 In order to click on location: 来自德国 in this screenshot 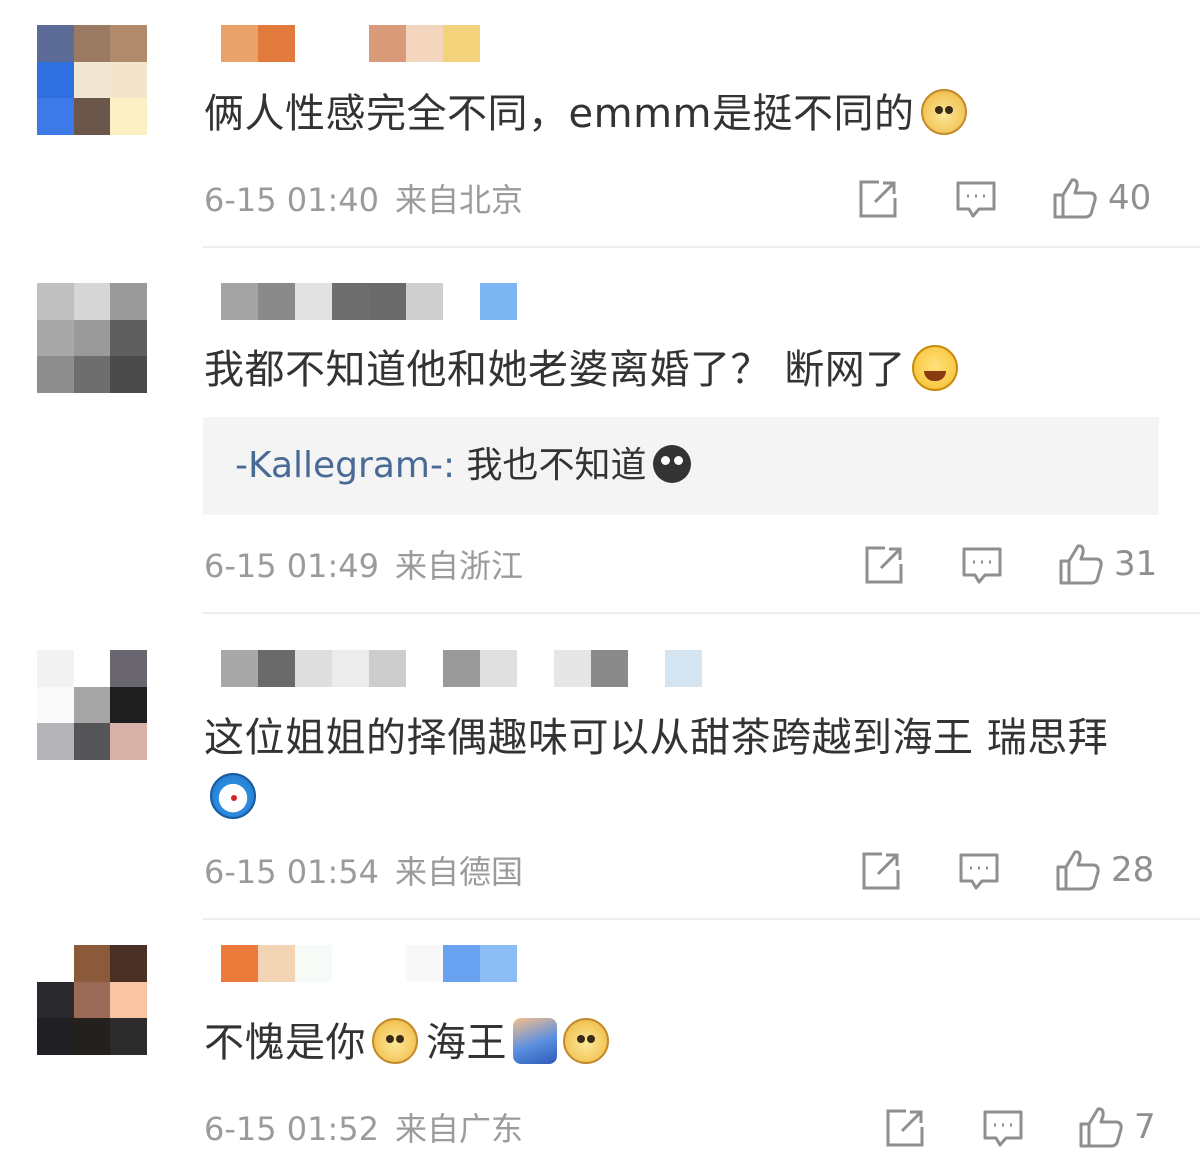, I will do `click(459, 872)`.